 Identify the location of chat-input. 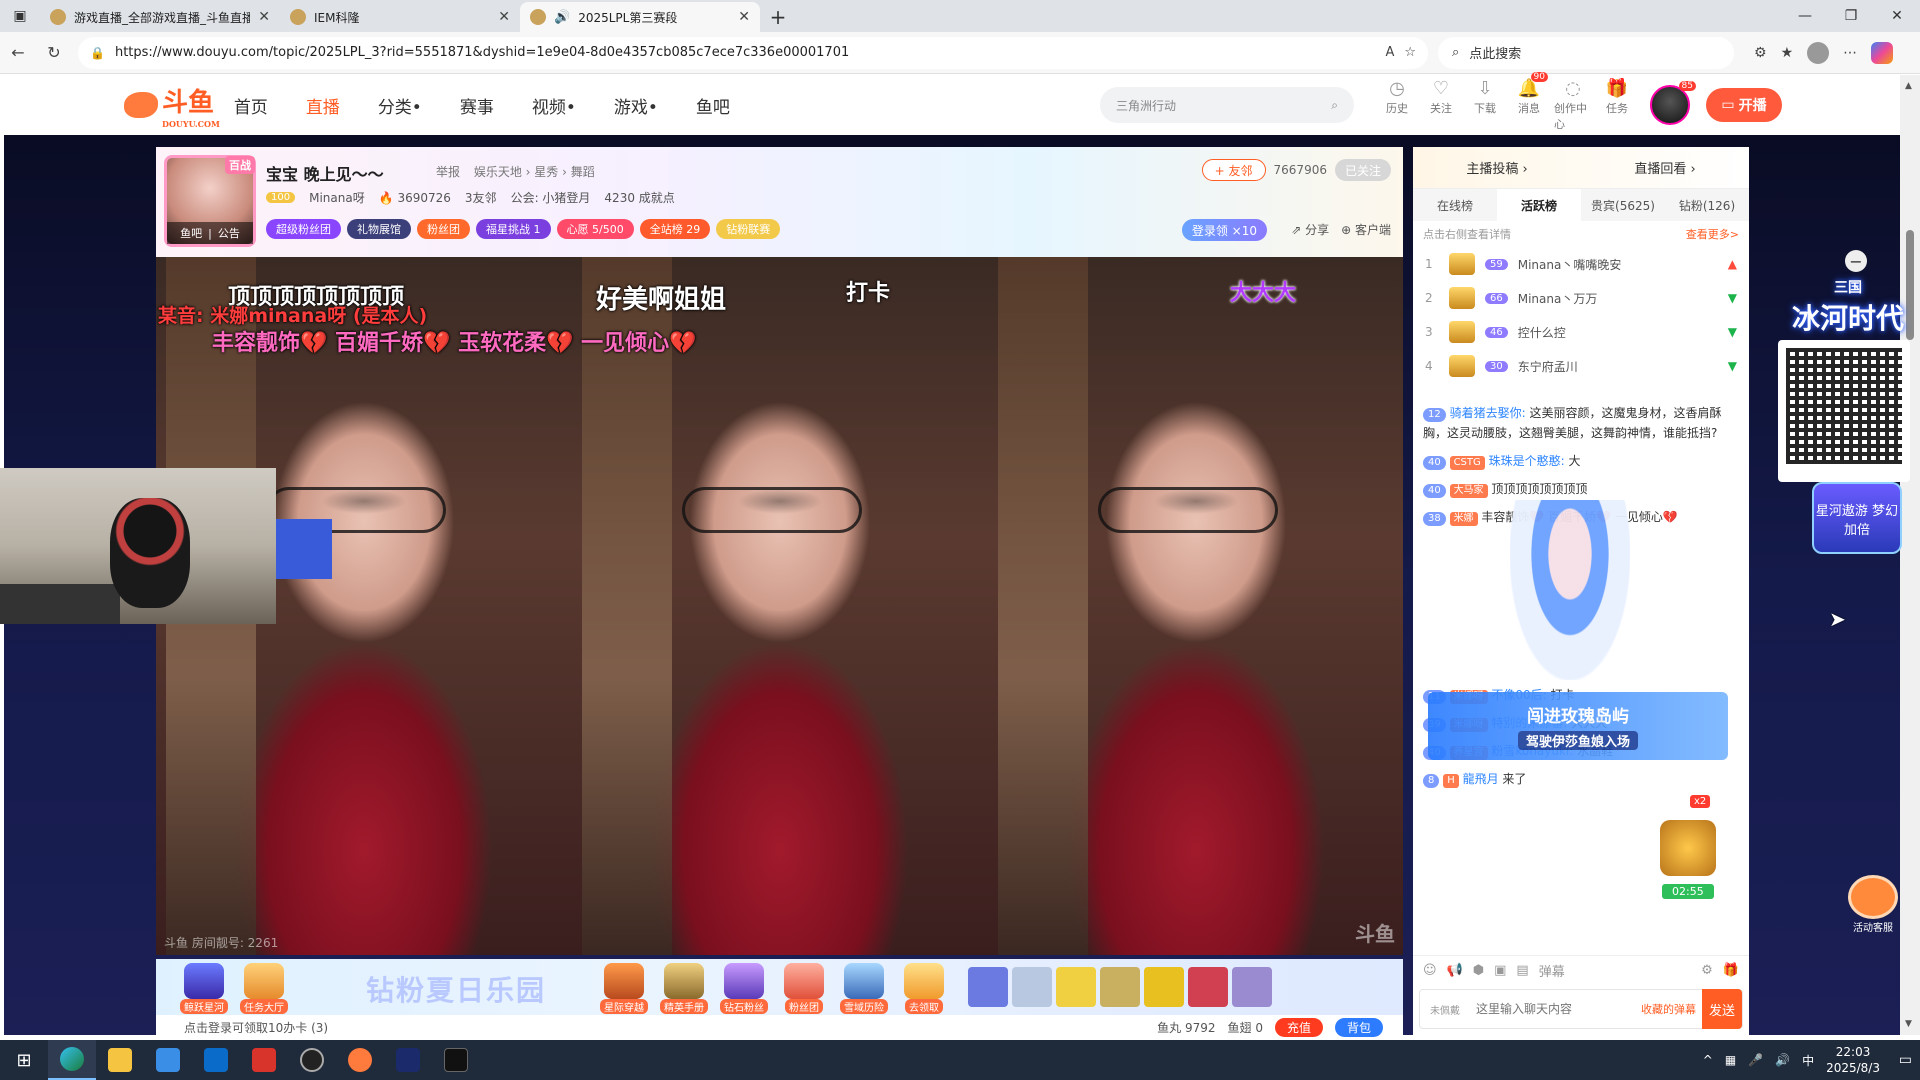
(1555, 1009).